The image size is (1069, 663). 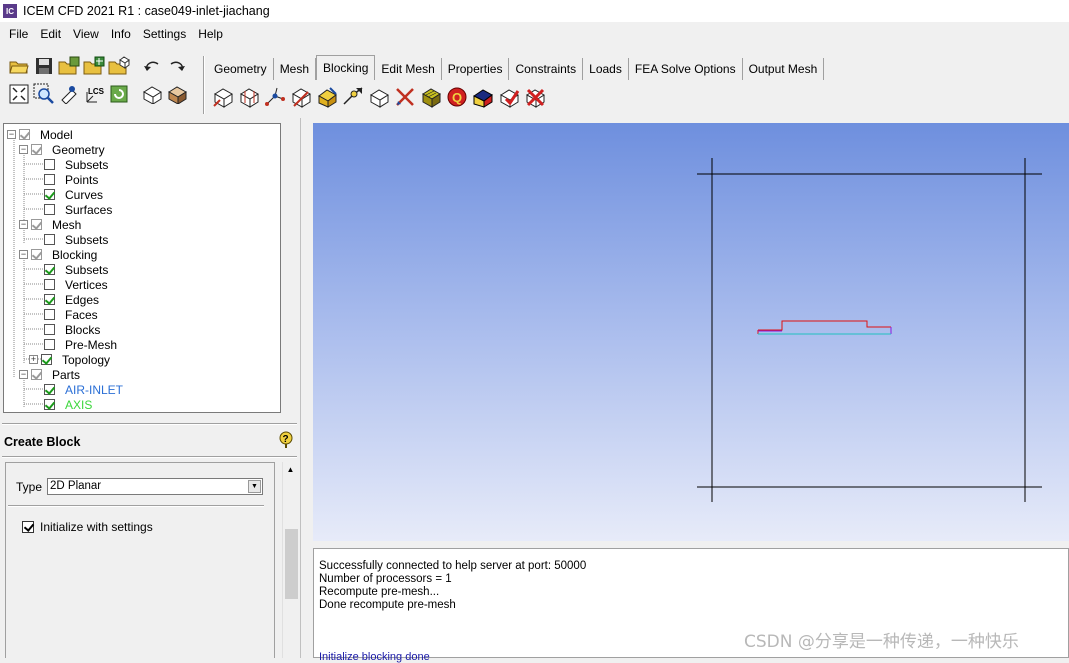 What do you see at coordinates (353, 97) in the screenshot?
I see `move-vertex-icon` at bounding box center [353, 97].